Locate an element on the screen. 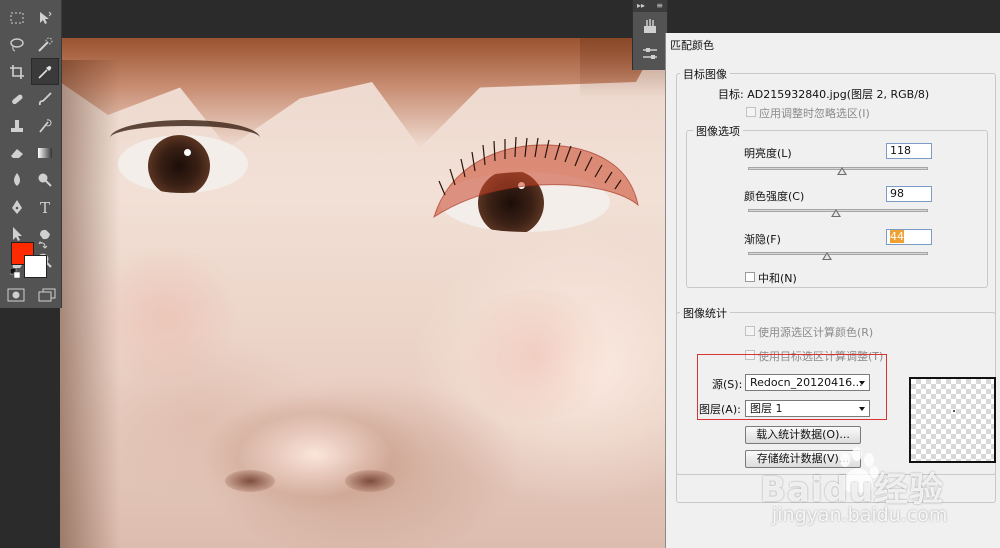 This screenshot has height=548, width=1000. expand-icon: ▸▸ is located at coordinates (641, 6).